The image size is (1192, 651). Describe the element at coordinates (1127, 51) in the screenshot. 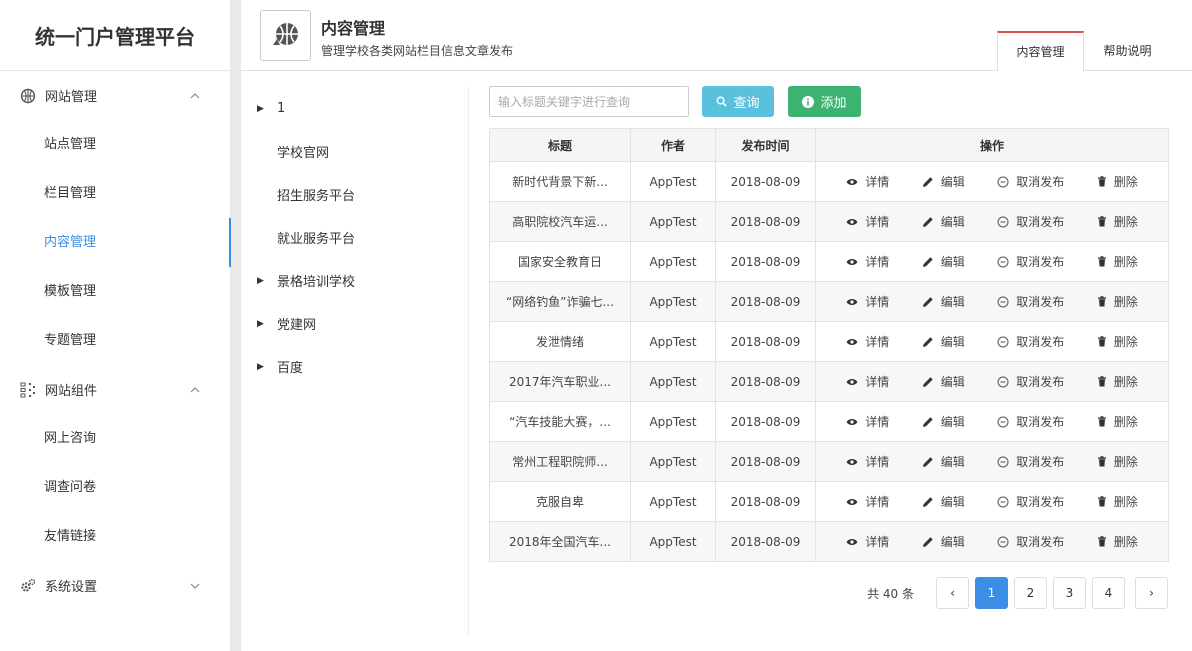

I see `tab-help: 帮助说明` at that location.